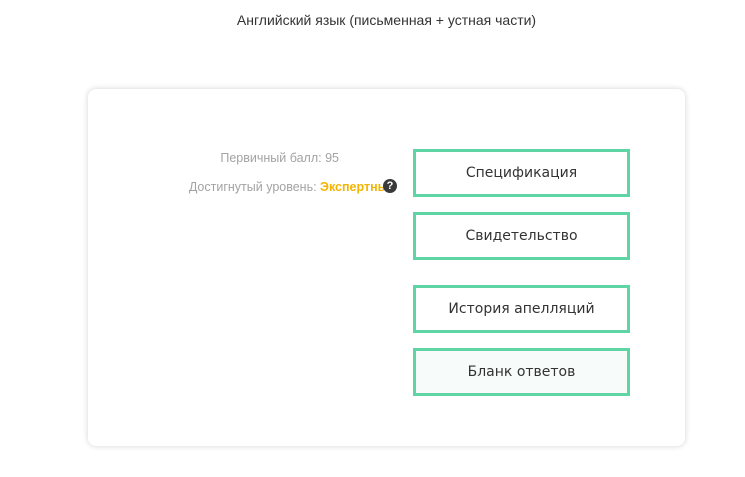 The image size is (745, 477). What do you see at coordinates (390, 186) in the screenshot?
I see `question-circle-icon: ?` at bounding box center [390, 186].